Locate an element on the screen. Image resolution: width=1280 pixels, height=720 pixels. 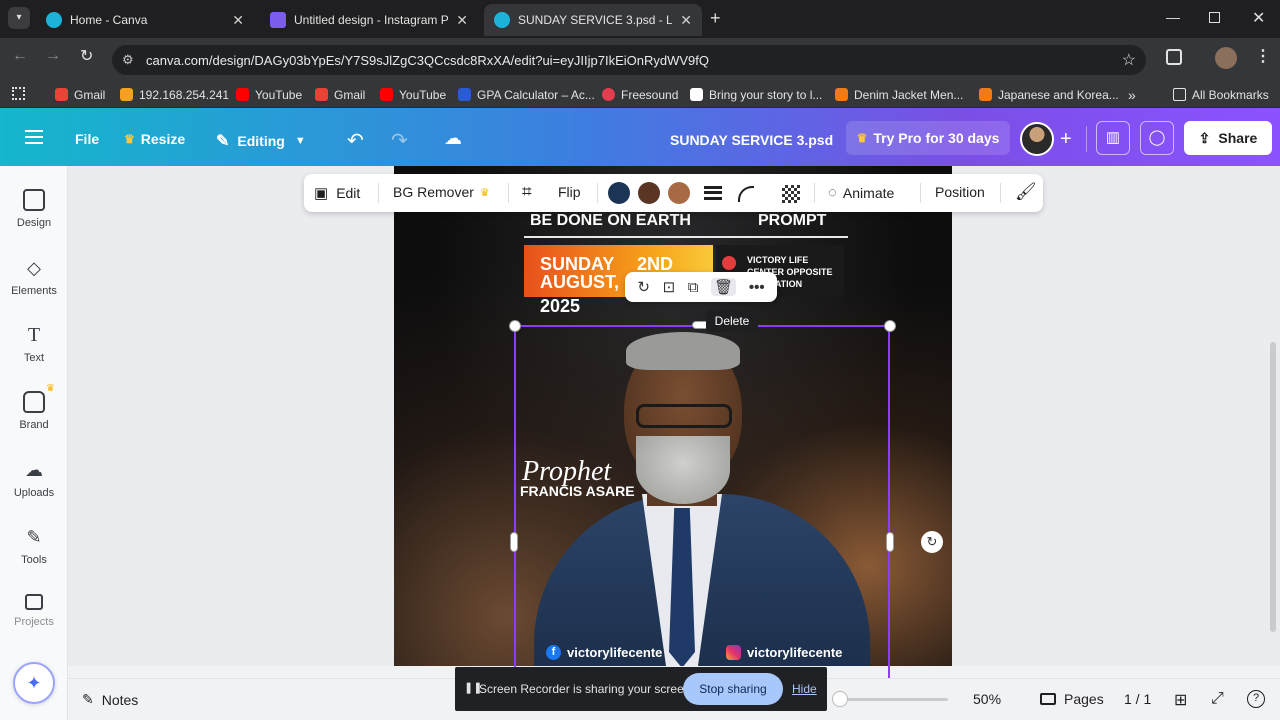
browser-menu-icon: ⋮ is located at coordinates (1263, 56).